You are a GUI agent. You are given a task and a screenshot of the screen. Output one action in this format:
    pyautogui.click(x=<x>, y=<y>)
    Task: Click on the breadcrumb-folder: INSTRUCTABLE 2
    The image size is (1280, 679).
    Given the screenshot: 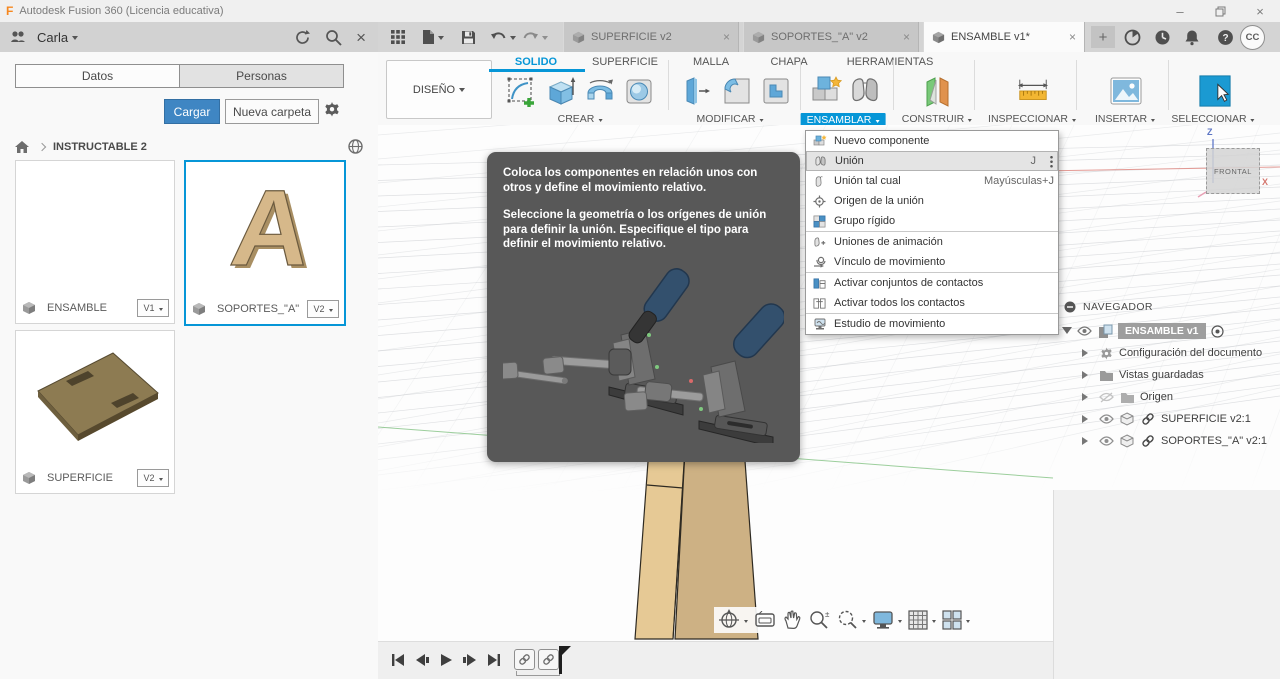 What is the action you would take?
    pyautogui.click(x=100, y=147)
    